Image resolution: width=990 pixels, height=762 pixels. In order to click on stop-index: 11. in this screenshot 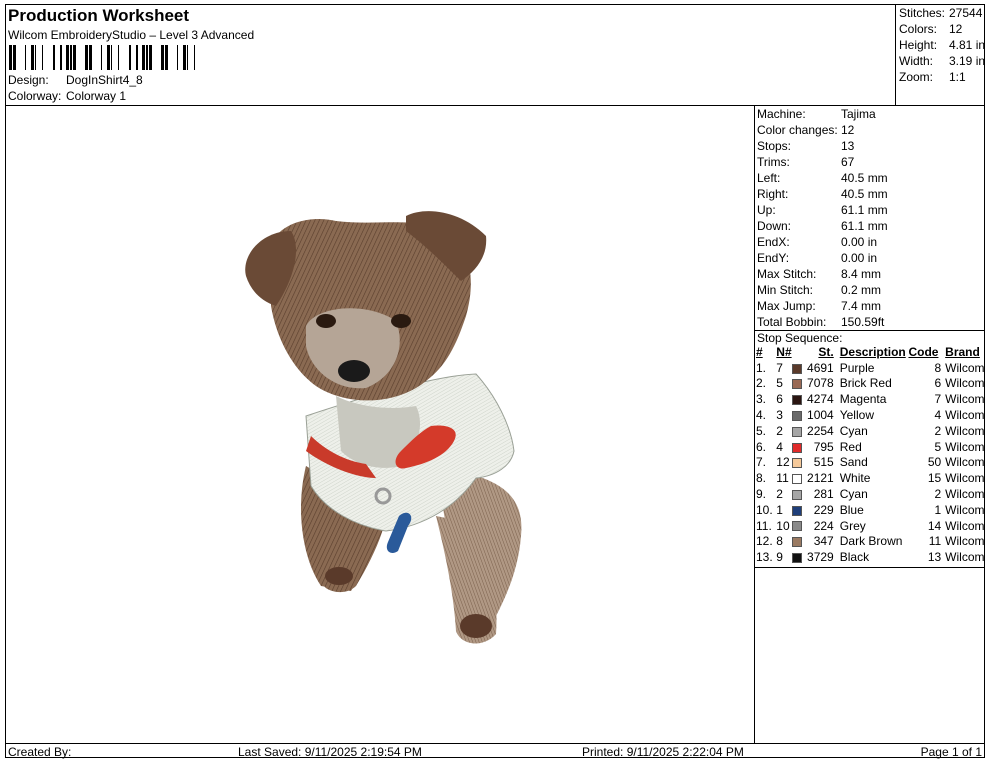, I will do `click(764, 525)`.